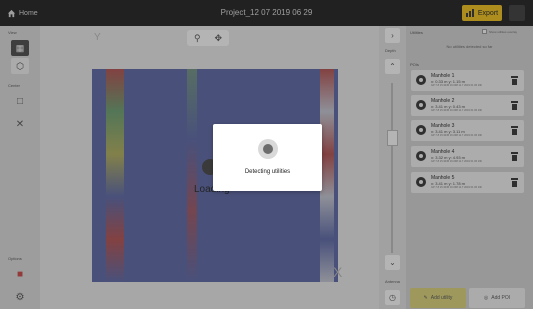 This screenshot has height=309, width=533. Describe the element at coordinates (268, 149) in the screenshot. I see `progress-spinner` at that location.